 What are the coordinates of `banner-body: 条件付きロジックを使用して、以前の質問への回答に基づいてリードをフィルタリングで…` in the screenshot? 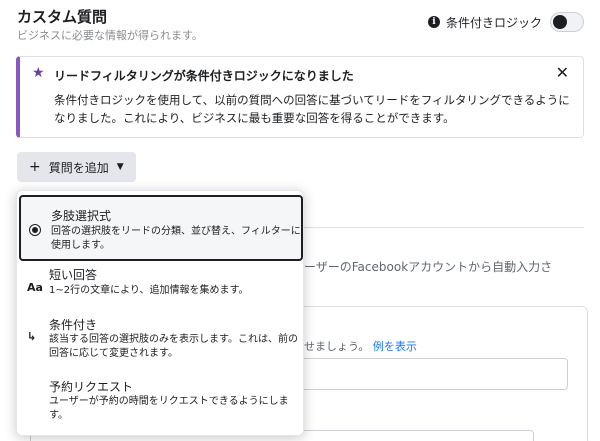 It's located at (312, 109).